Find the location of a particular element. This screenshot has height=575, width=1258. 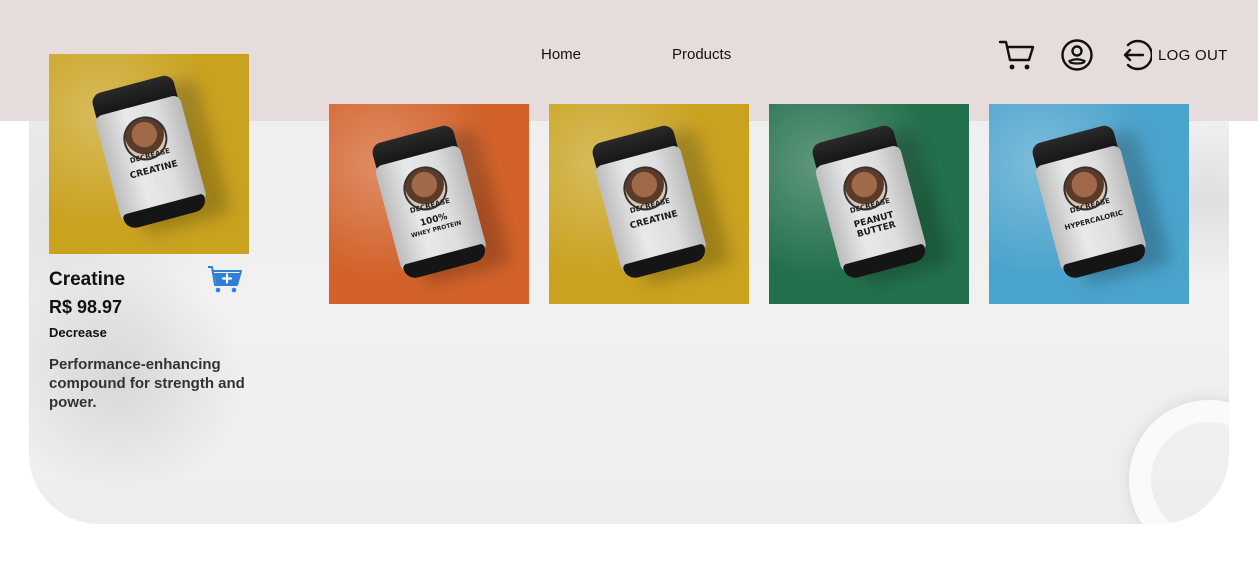

user-circle-icon is located at coordinates (1077, 55).